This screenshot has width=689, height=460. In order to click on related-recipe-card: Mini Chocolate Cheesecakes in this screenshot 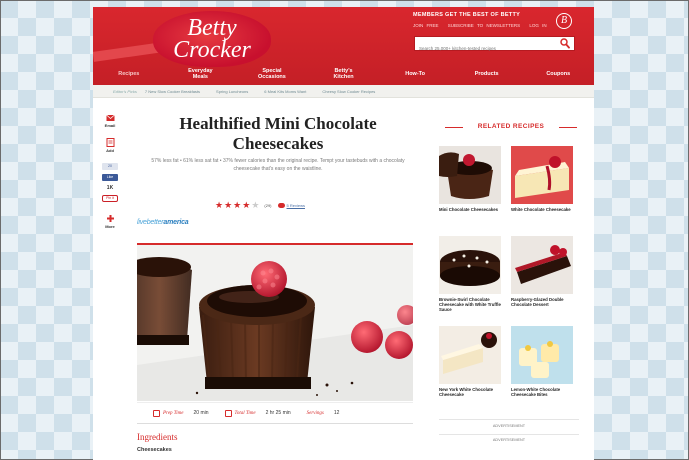, I will do `click(470, 179)`.